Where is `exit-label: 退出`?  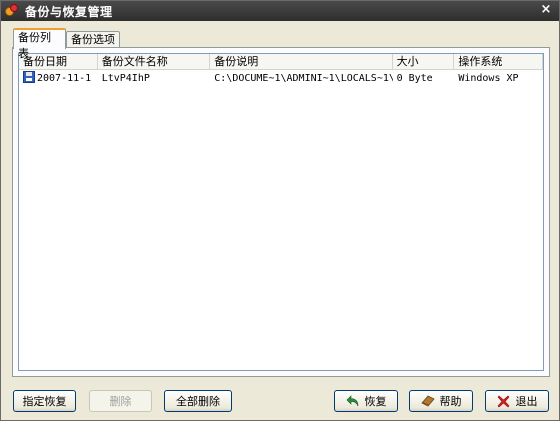 exit-label: 退出 is located at coordinates (526, 401).